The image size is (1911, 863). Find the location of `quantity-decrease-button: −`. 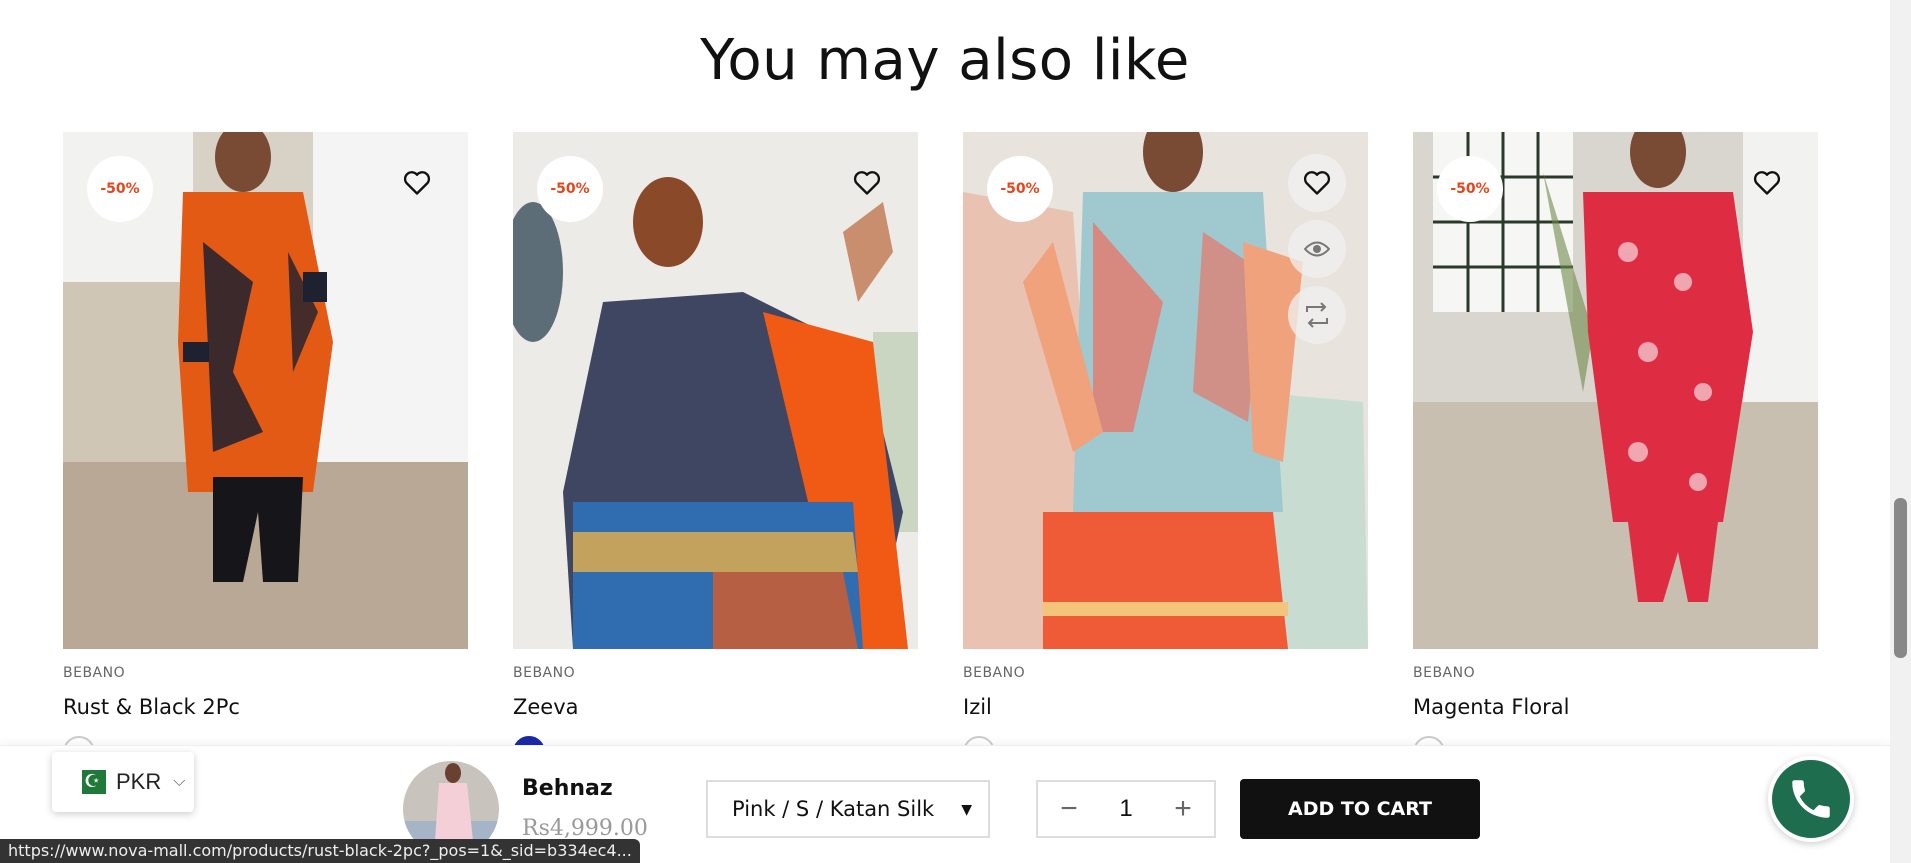

quantity-decrease-button: − is located at coordinates (1069, 809).